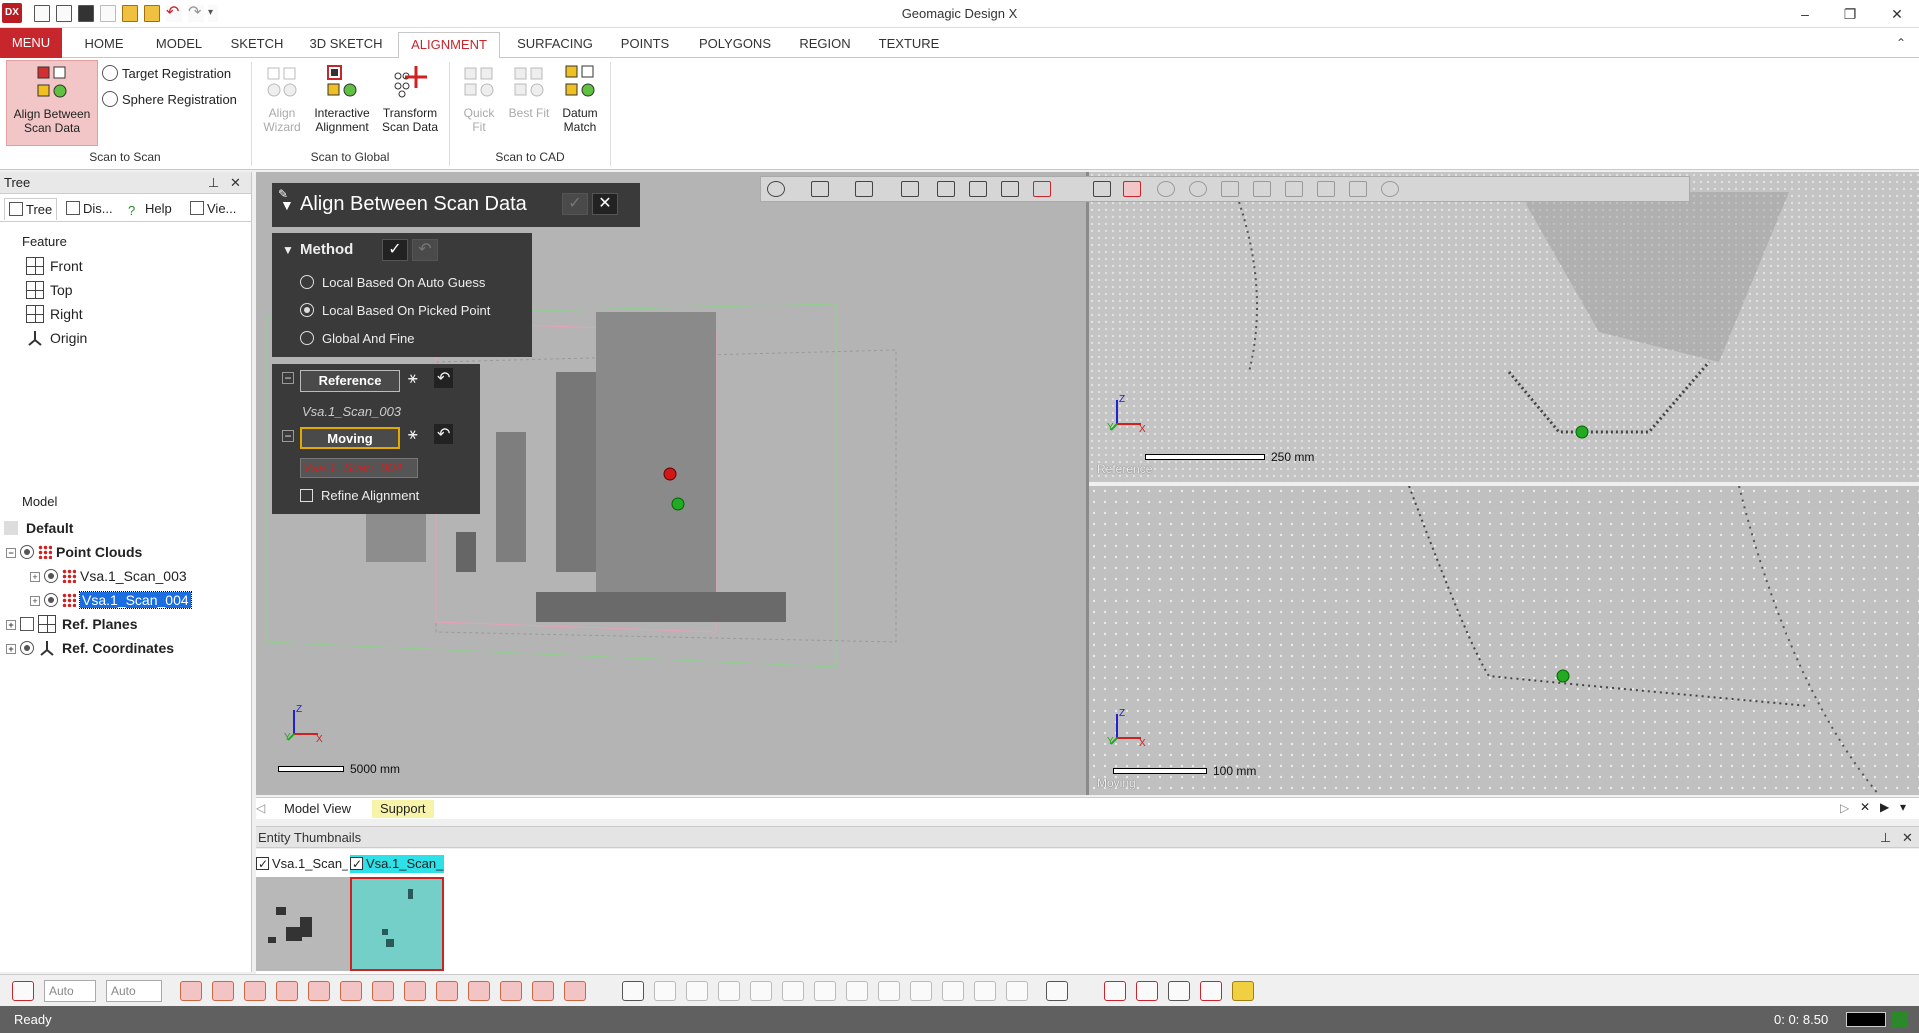  What do you see at coordinates (11, 553) in the screenshot?
I see `collapse-icon: −` at bounding box center [11, 553].